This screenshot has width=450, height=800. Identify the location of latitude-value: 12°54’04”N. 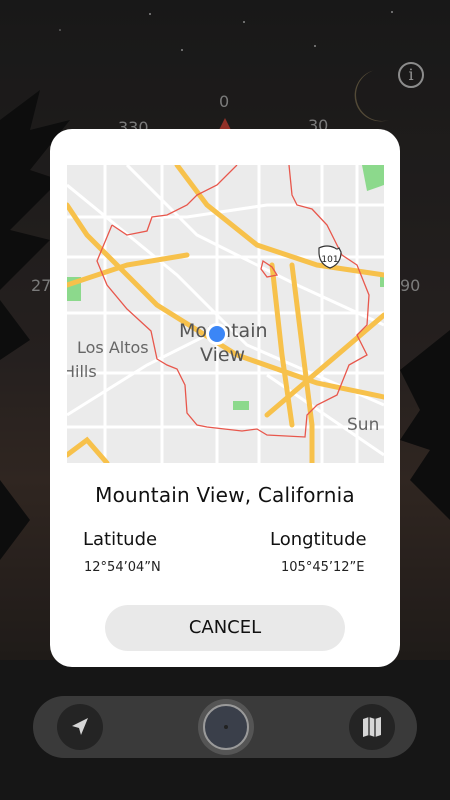
(122, 567).